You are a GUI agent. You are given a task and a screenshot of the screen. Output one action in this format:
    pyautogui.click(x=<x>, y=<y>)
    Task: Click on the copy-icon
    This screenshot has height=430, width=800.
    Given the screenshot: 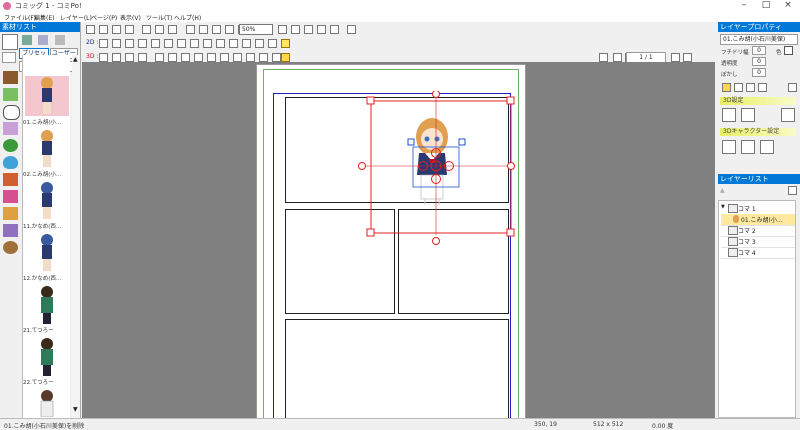 What is the action you would take?
    pyautogui.click(x=203, y=29)
    